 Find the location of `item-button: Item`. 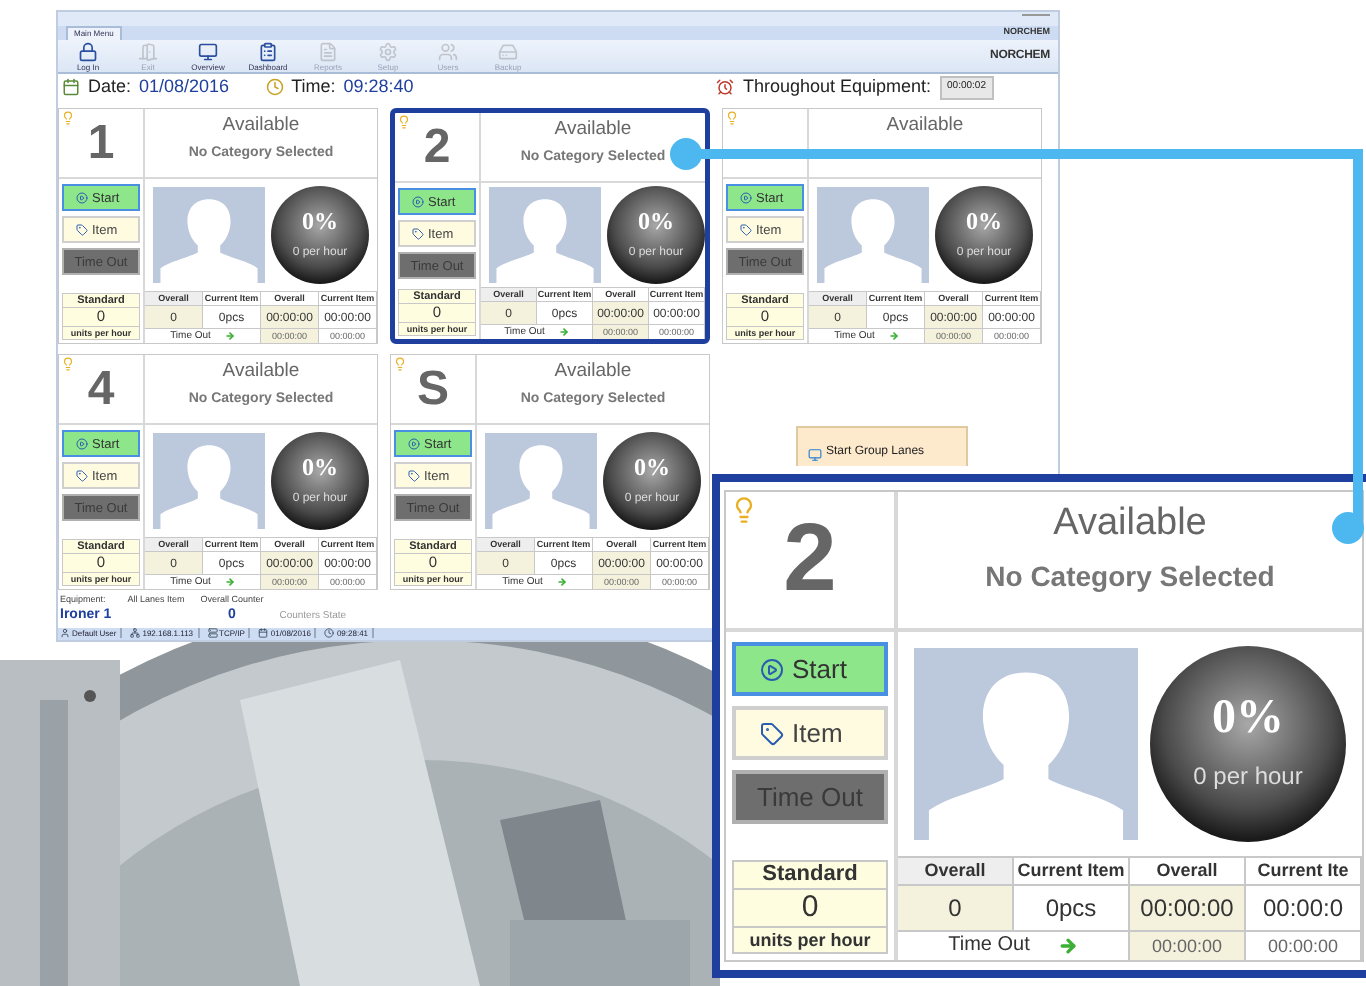

item-button: Item is located at coordinates (810, 733).